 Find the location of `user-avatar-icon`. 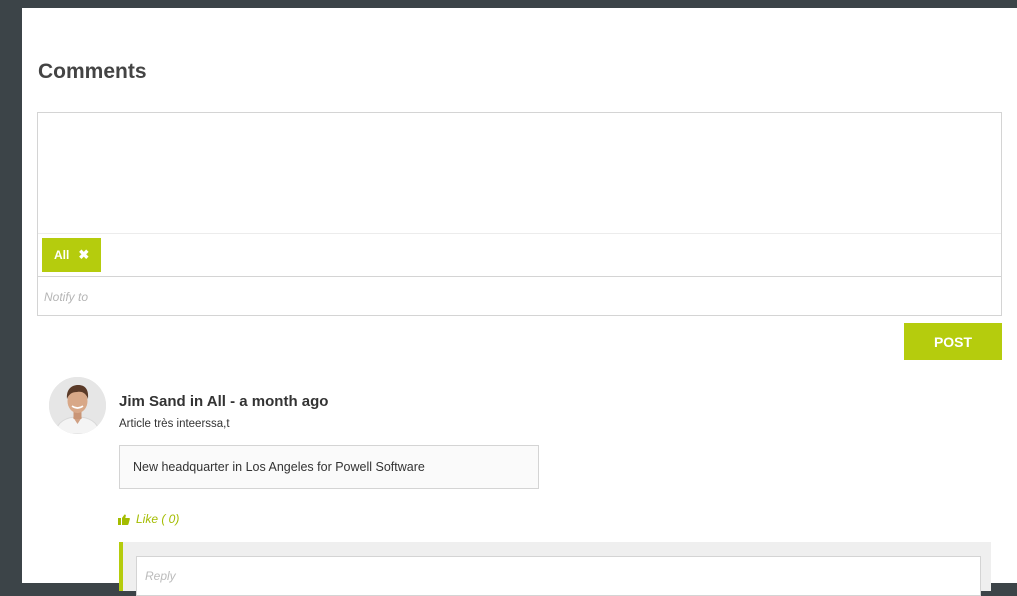

user-avatar-icon is located at coordinates (77, 405).